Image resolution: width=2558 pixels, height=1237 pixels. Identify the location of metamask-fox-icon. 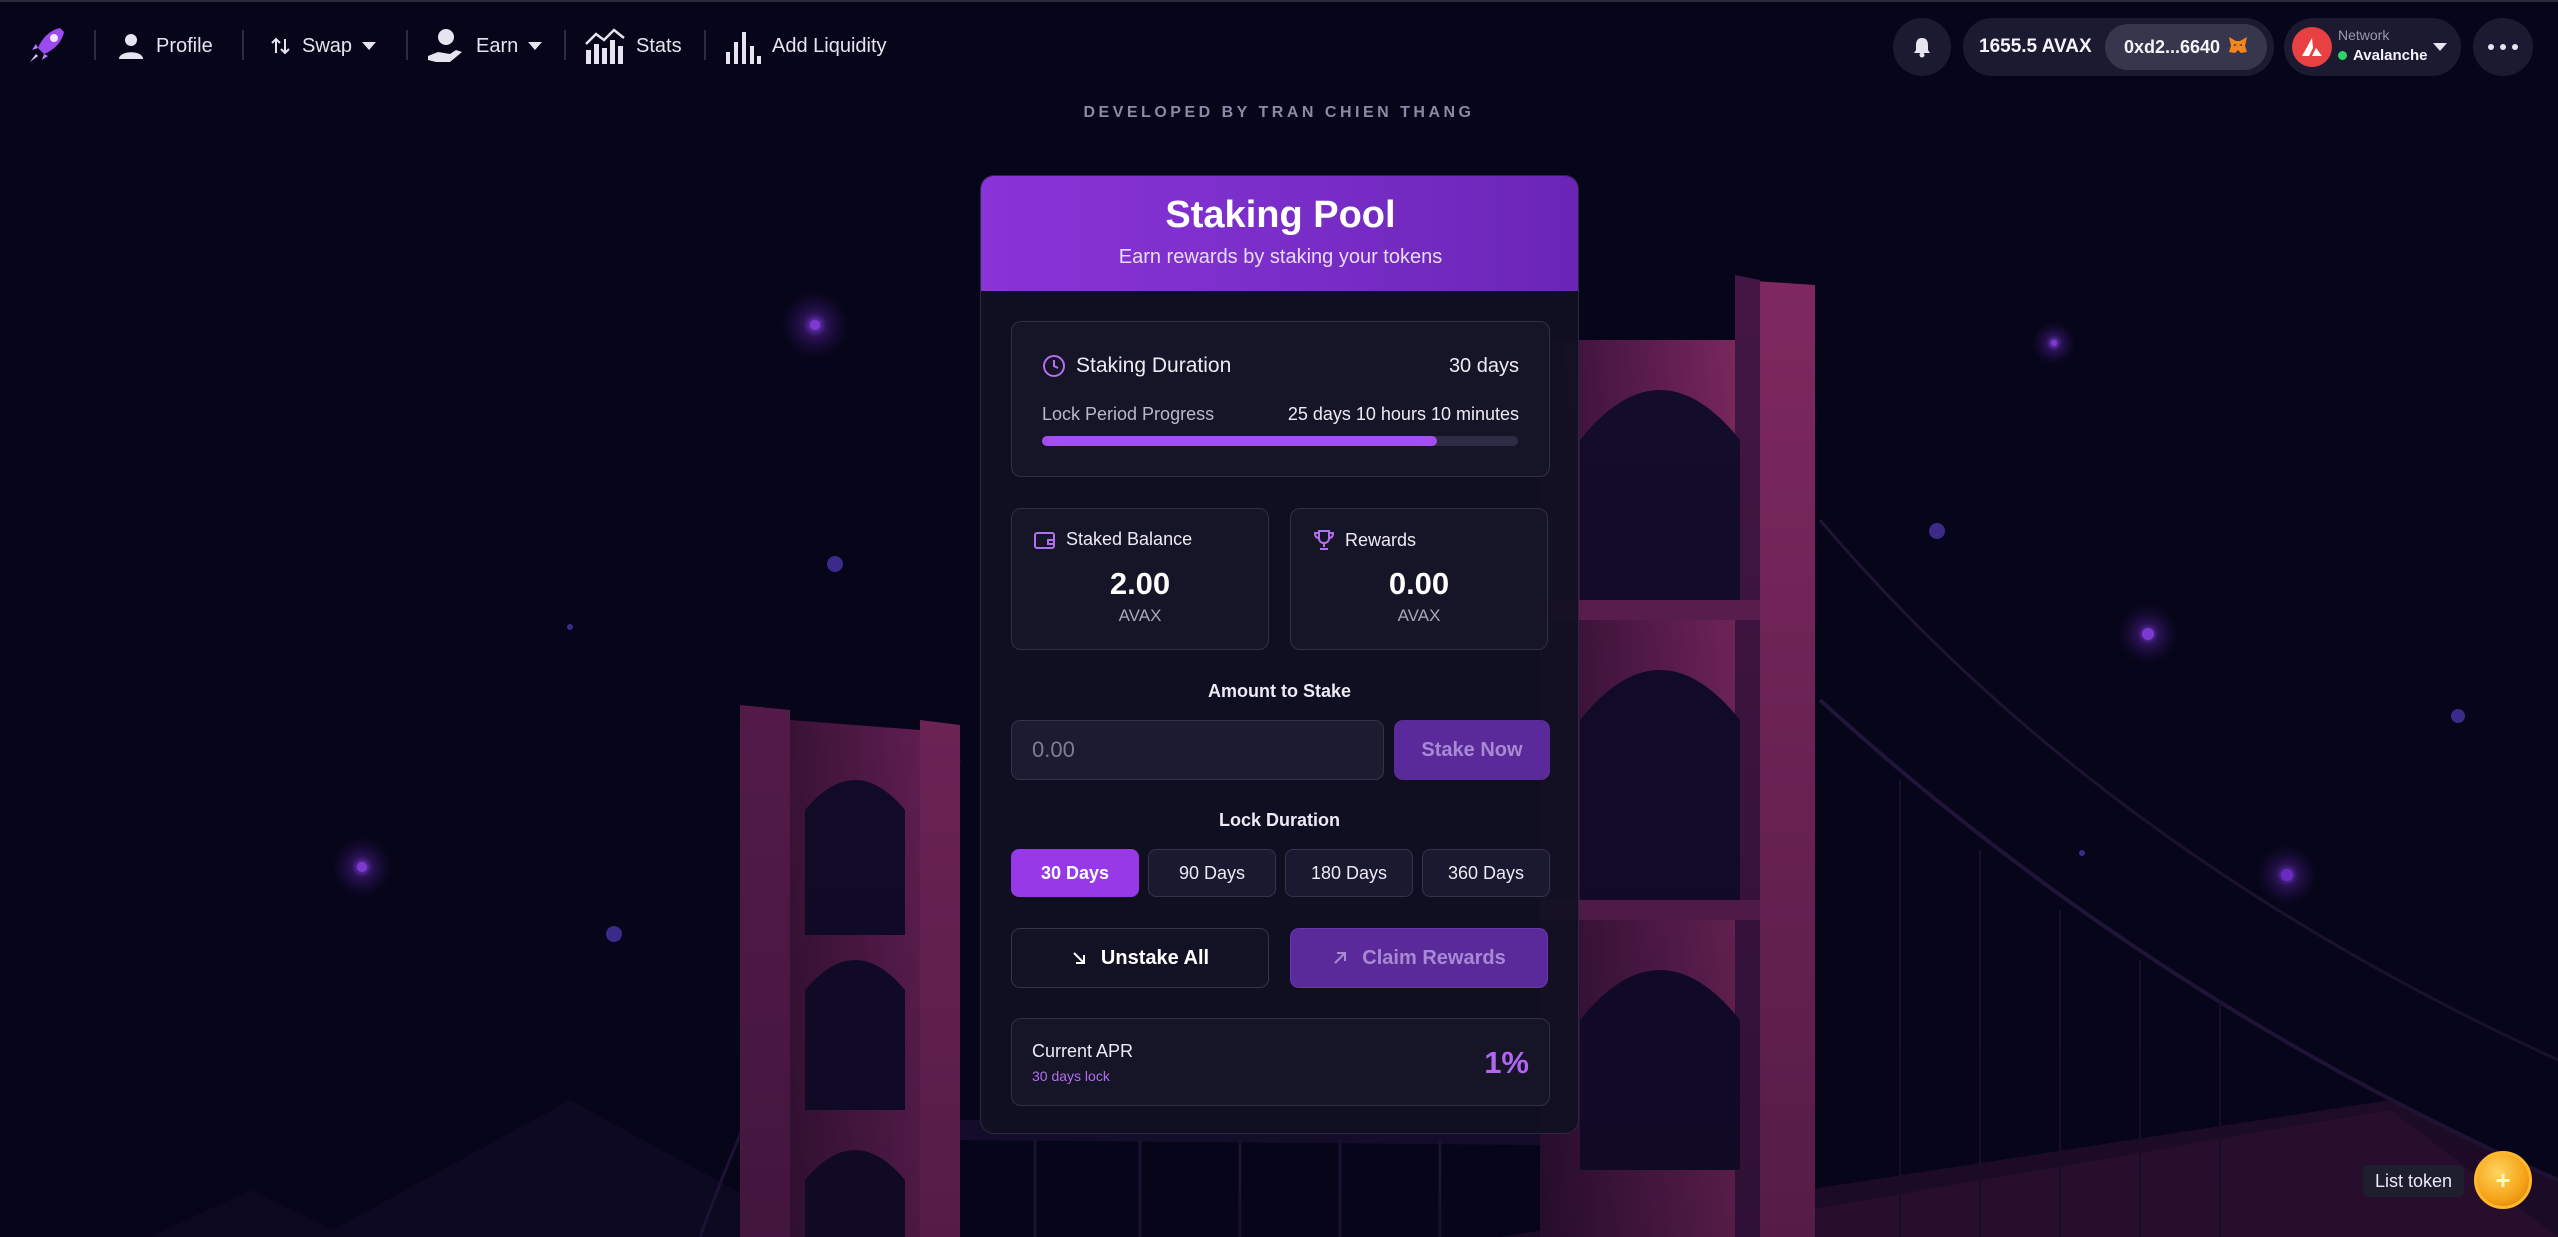
(2238, 47).